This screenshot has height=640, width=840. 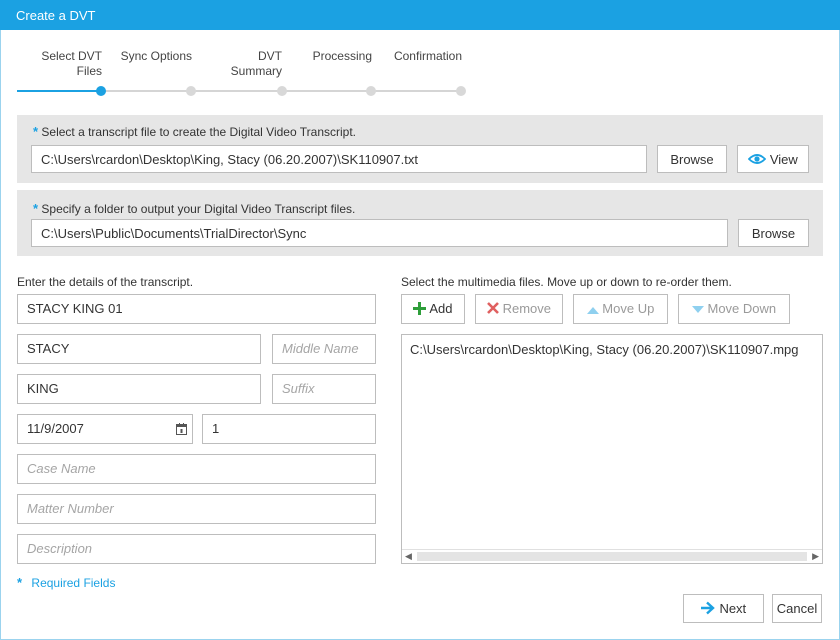 I want to click on view-button-label: View, so click(x=783, y=159).